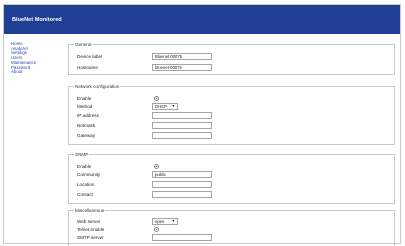 The height and width of the screenshot is (246, 405). What do you see at coordinates (227, 222) in the screenshot?
I see `web-server-row: Web server open ▼` at bounding box center [227, 222].